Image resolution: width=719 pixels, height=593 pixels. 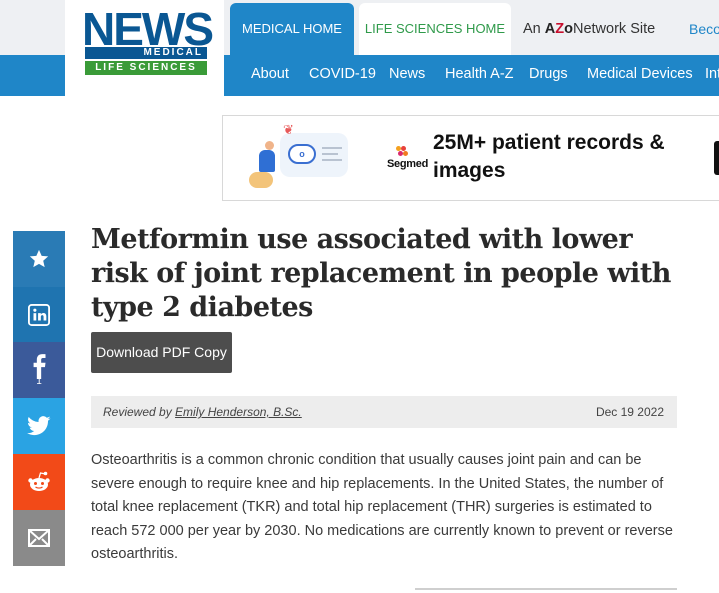 What do you see at coordinates (640, 74) in the screenshot?
I see `nav-medical-devices: Medical Devices` at bounding box center [640, 74].